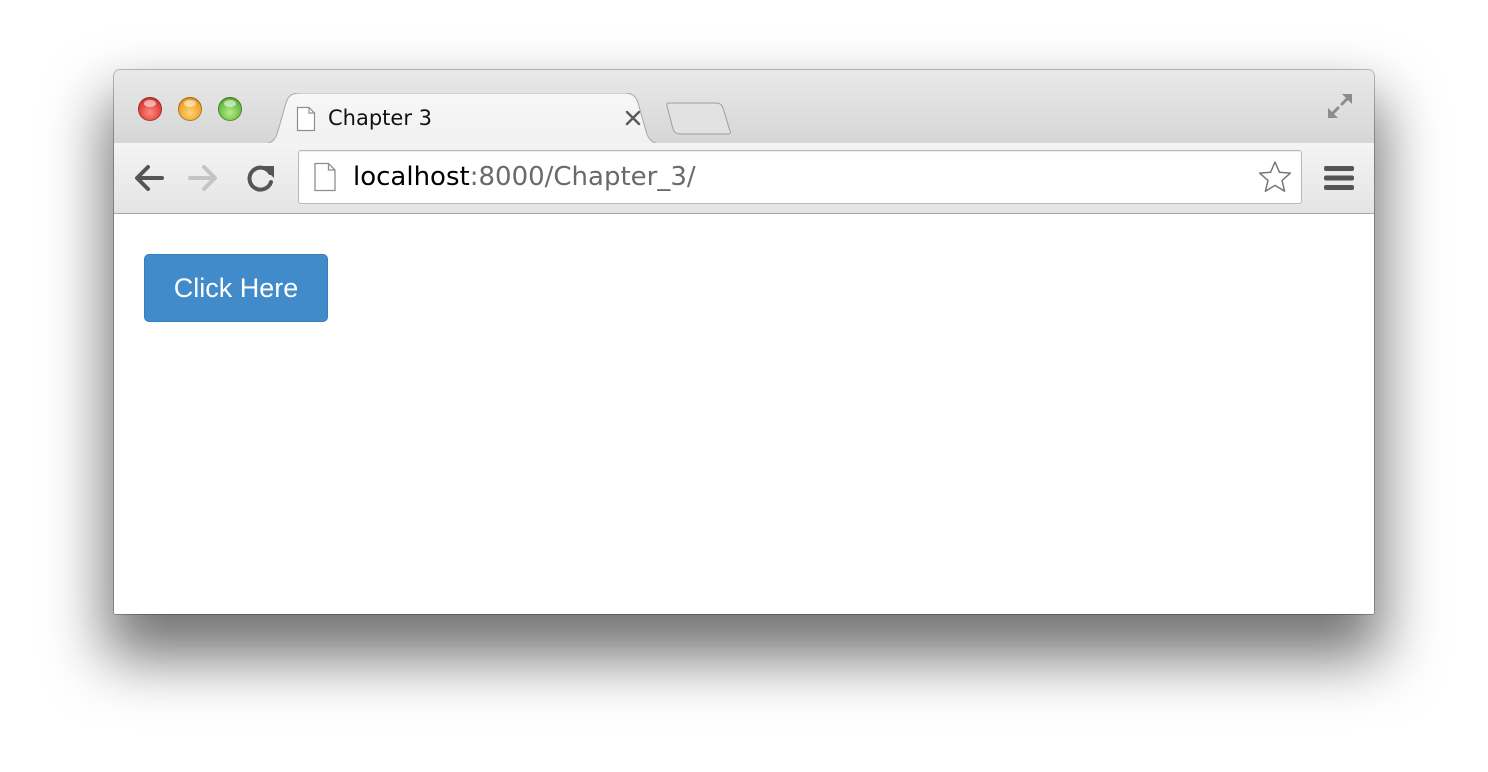 The height and width of the screenshot is (772, 1488). Describe the element at coordinates (149, 178) in the screenshot. I see `arrow-left-icon` at that location.